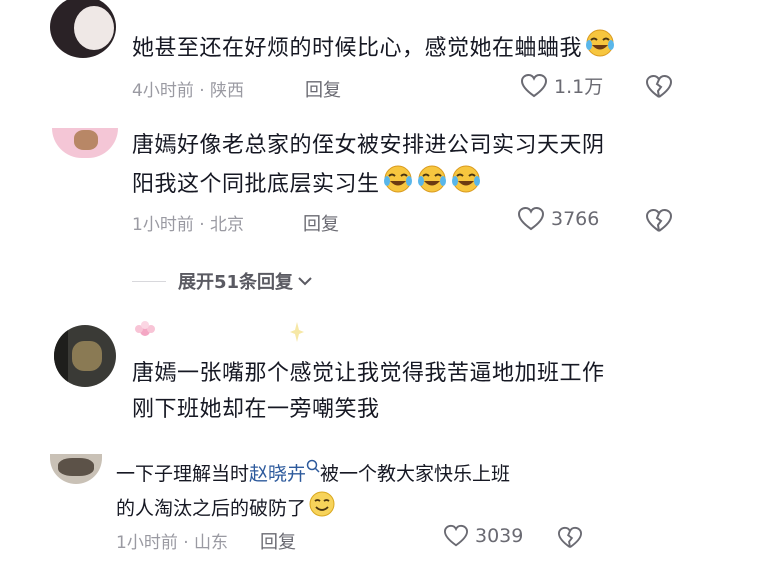 This screenshot has height=564, width=772. What do you see at coordinates (149, 281) in the screenshot?
I see `divider` at bounding box center [149, 281].